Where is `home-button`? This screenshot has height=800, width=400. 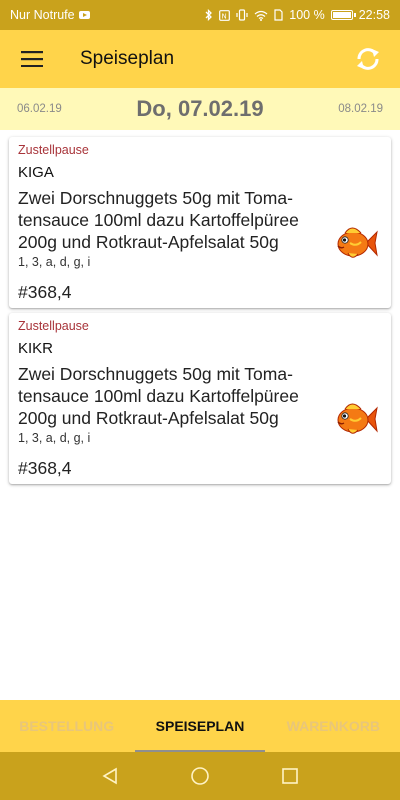
home-button is located at coordinates (200, 776).